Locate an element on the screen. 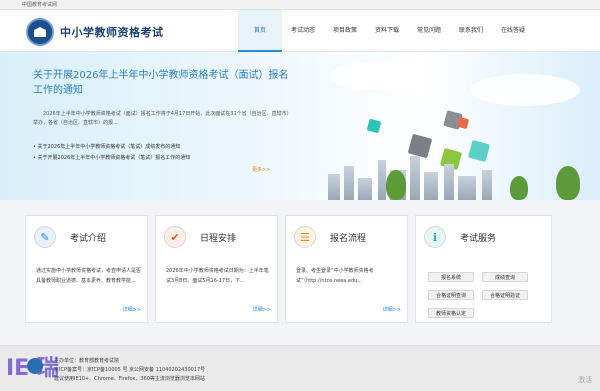 The height and width of the screenshot is (391, 600). city-skyline is located at coordinates (444, 176).